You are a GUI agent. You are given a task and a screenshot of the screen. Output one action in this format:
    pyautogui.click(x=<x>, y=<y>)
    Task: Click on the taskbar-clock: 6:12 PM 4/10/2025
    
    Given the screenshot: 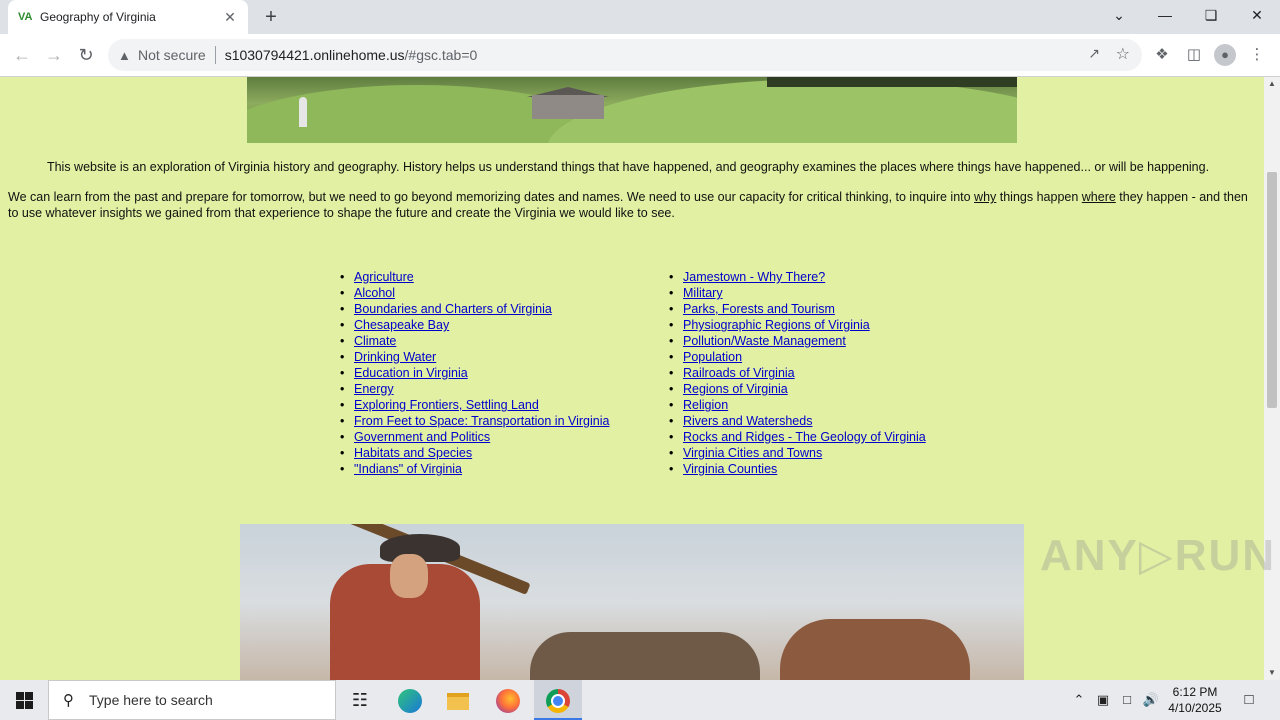 What is the action you would take?
    pyautogui.click(x=1195, y=700)
    